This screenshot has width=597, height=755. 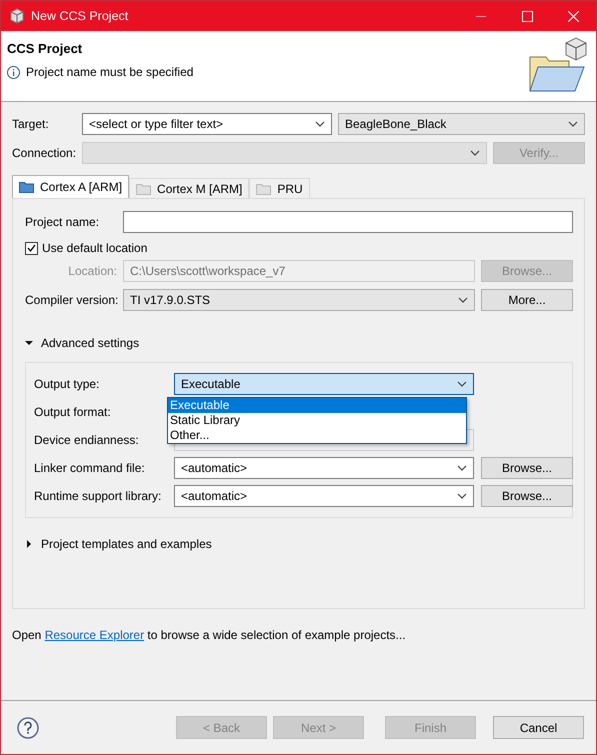 What do you see at coordinates (90, 468) in the screenshot?
I see `field-label: Linker command file:` at bounding box center [90, 468].